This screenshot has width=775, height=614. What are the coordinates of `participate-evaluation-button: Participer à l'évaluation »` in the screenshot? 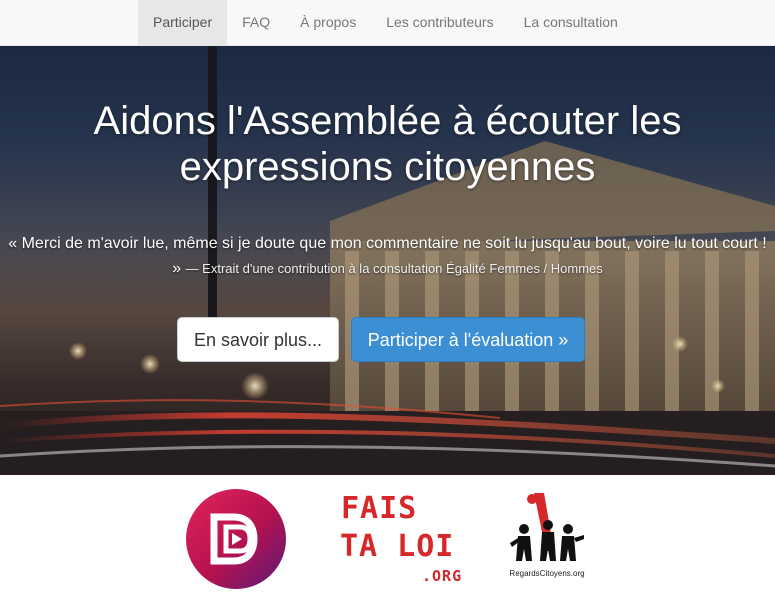 It's located at (468, 339).